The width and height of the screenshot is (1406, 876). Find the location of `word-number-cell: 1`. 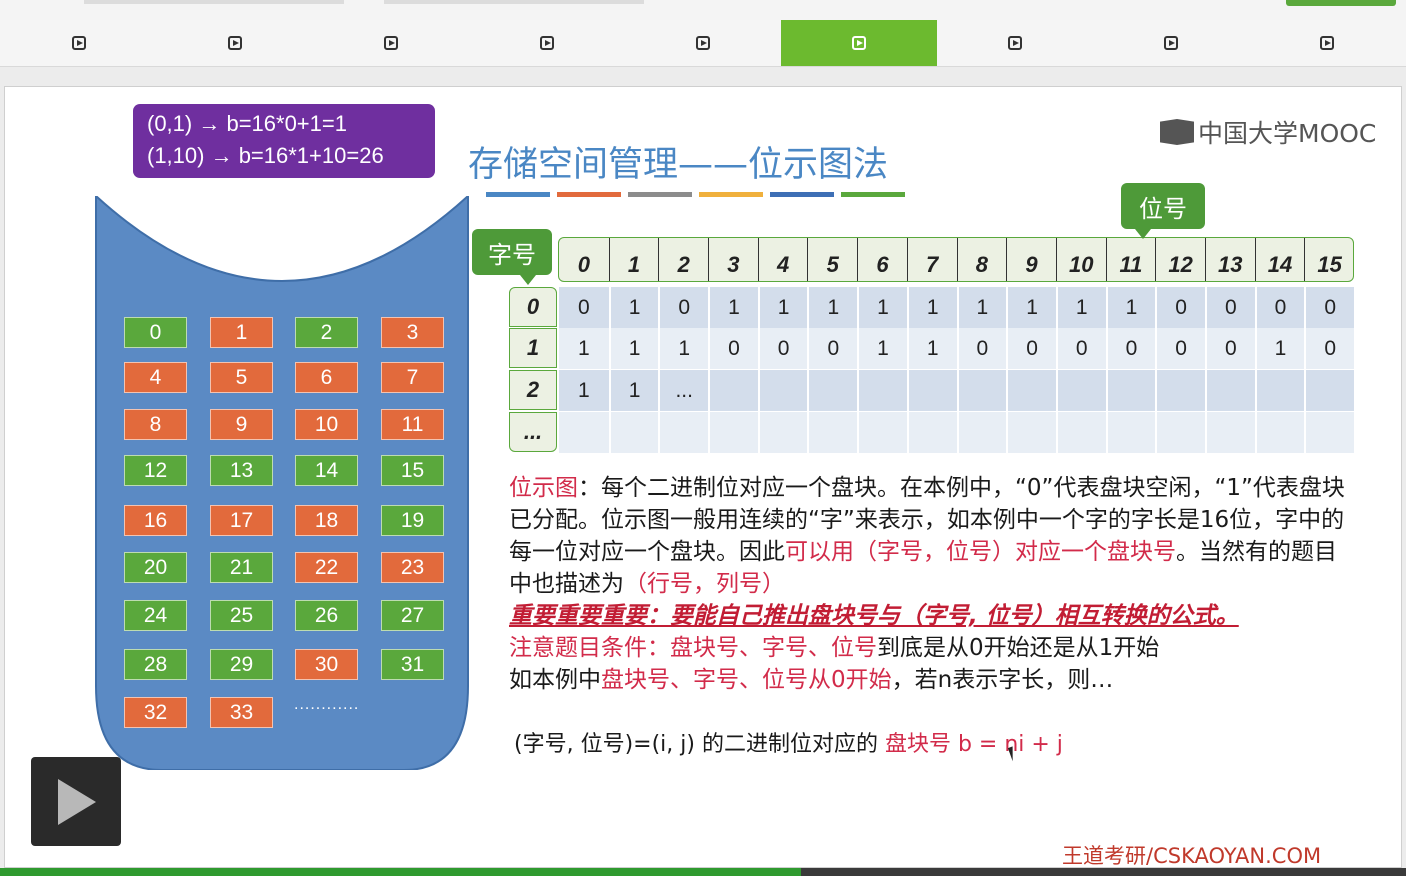

word-number-cell: 1 is located at coordinates (533, 348).